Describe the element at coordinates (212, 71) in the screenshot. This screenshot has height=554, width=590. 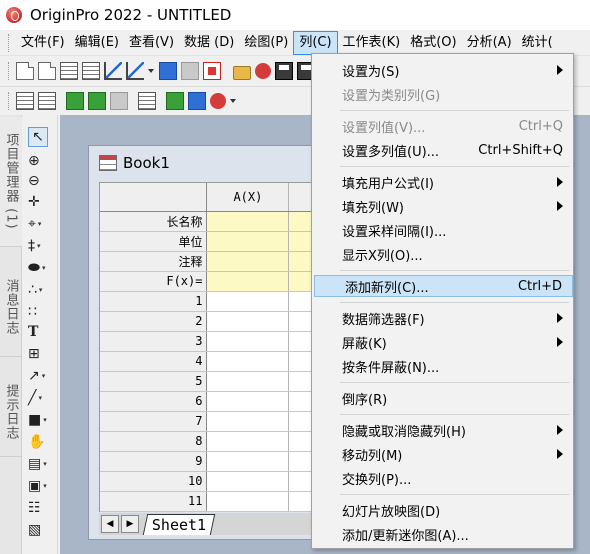
I see `new-pdf-icon` at that location.